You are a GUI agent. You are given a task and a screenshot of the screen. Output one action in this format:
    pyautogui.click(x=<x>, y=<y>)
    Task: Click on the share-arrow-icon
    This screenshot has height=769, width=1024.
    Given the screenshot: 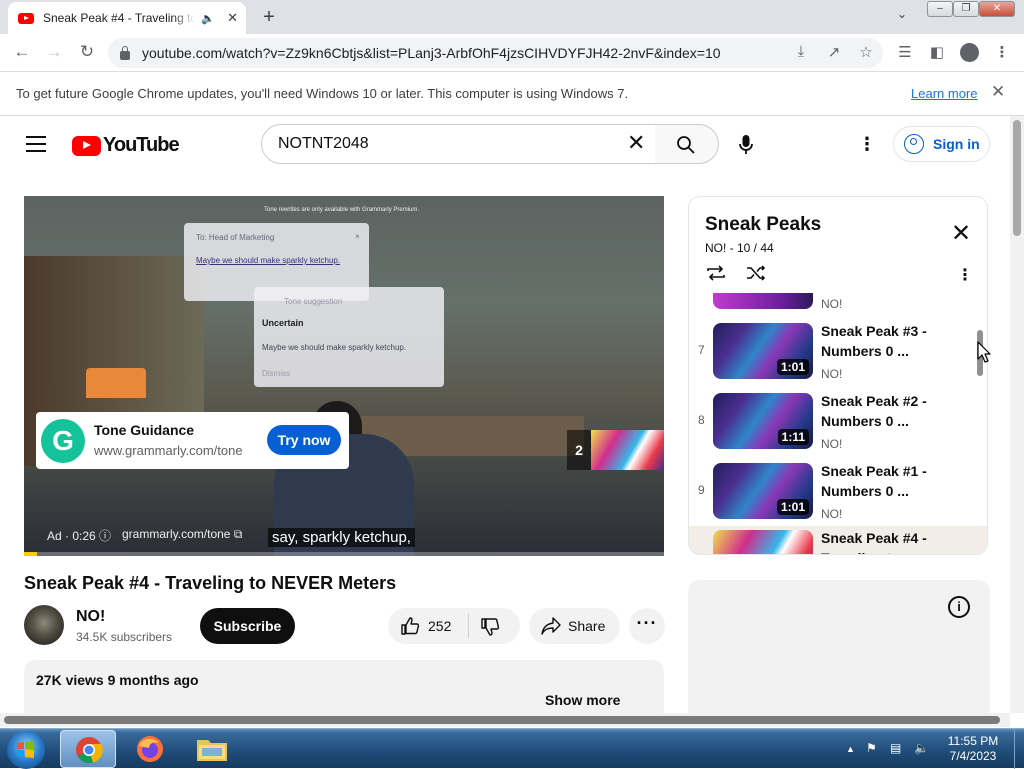 What is the action you would take?
    pyautogui.click(x=551, y=626)
    